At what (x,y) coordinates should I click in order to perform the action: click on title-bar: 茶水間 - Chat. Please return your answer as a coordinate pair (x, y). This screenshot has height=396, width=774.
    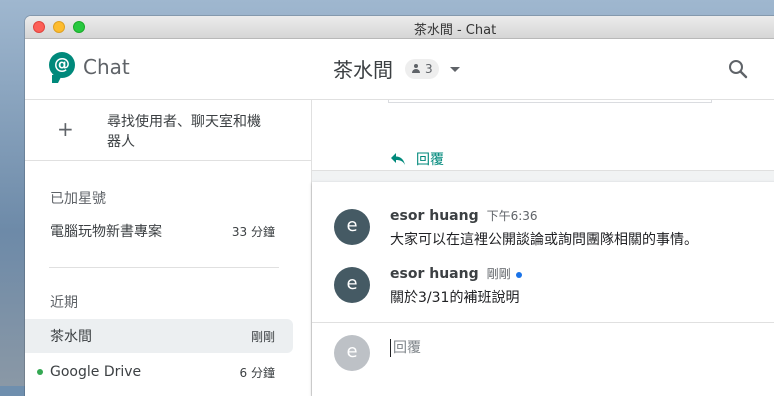
    Looking at the image, I should click on (399, 27).